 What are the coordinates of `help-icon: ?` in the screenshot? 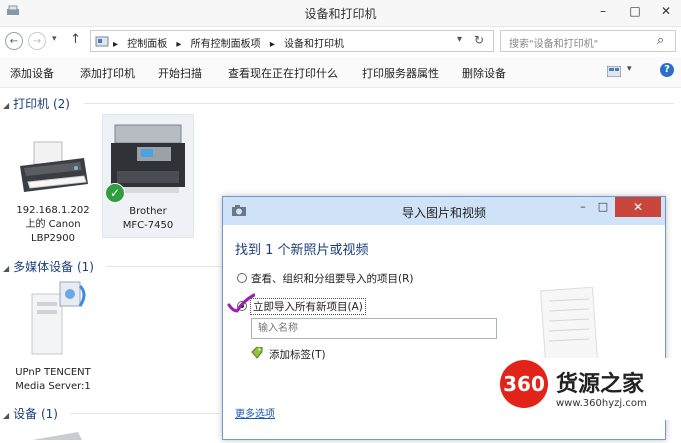 It's located at (667, 70).